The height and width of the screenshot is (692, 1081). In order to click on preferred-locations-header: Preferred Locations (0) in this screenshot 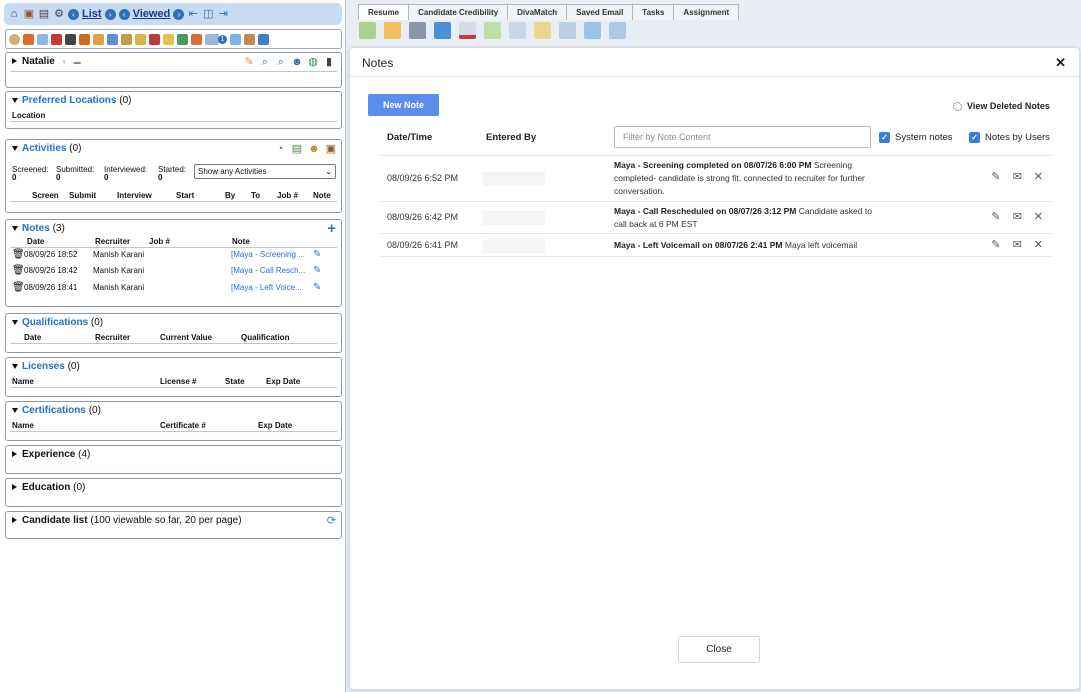, I will do `click(72, 100)`.